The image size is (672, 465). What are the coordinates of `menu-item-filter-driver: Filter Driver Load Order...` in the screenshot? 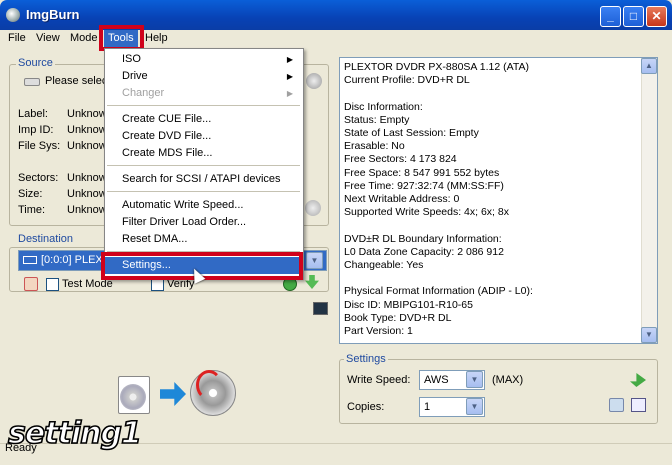 It's located at (204, 222).